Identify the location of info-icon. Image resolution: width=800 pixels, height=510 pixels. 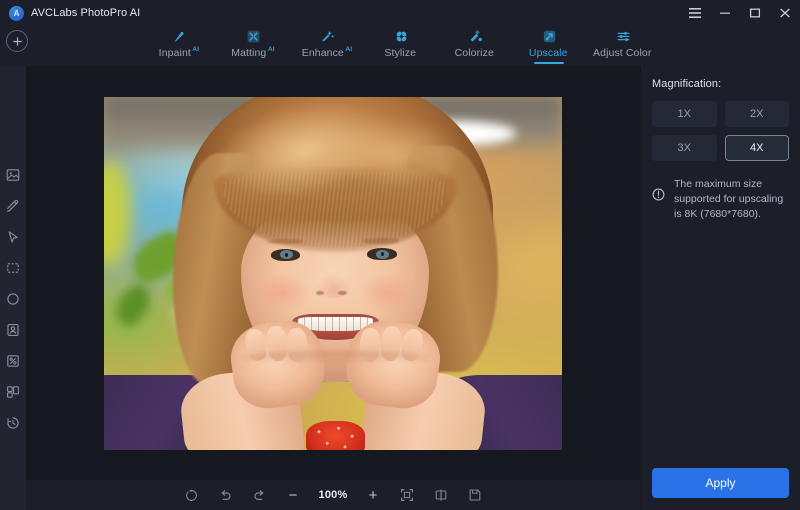
(659, 197).